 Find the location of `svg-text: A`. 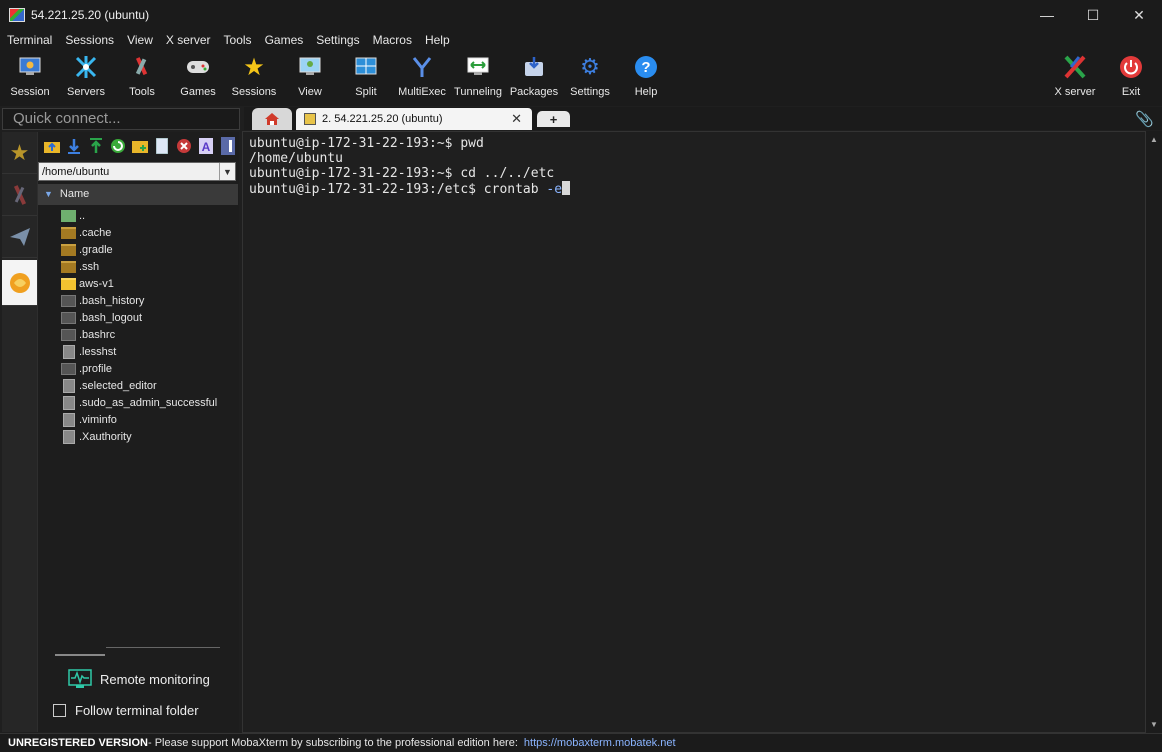

svg-text: A is located at coordinates (206, 147).